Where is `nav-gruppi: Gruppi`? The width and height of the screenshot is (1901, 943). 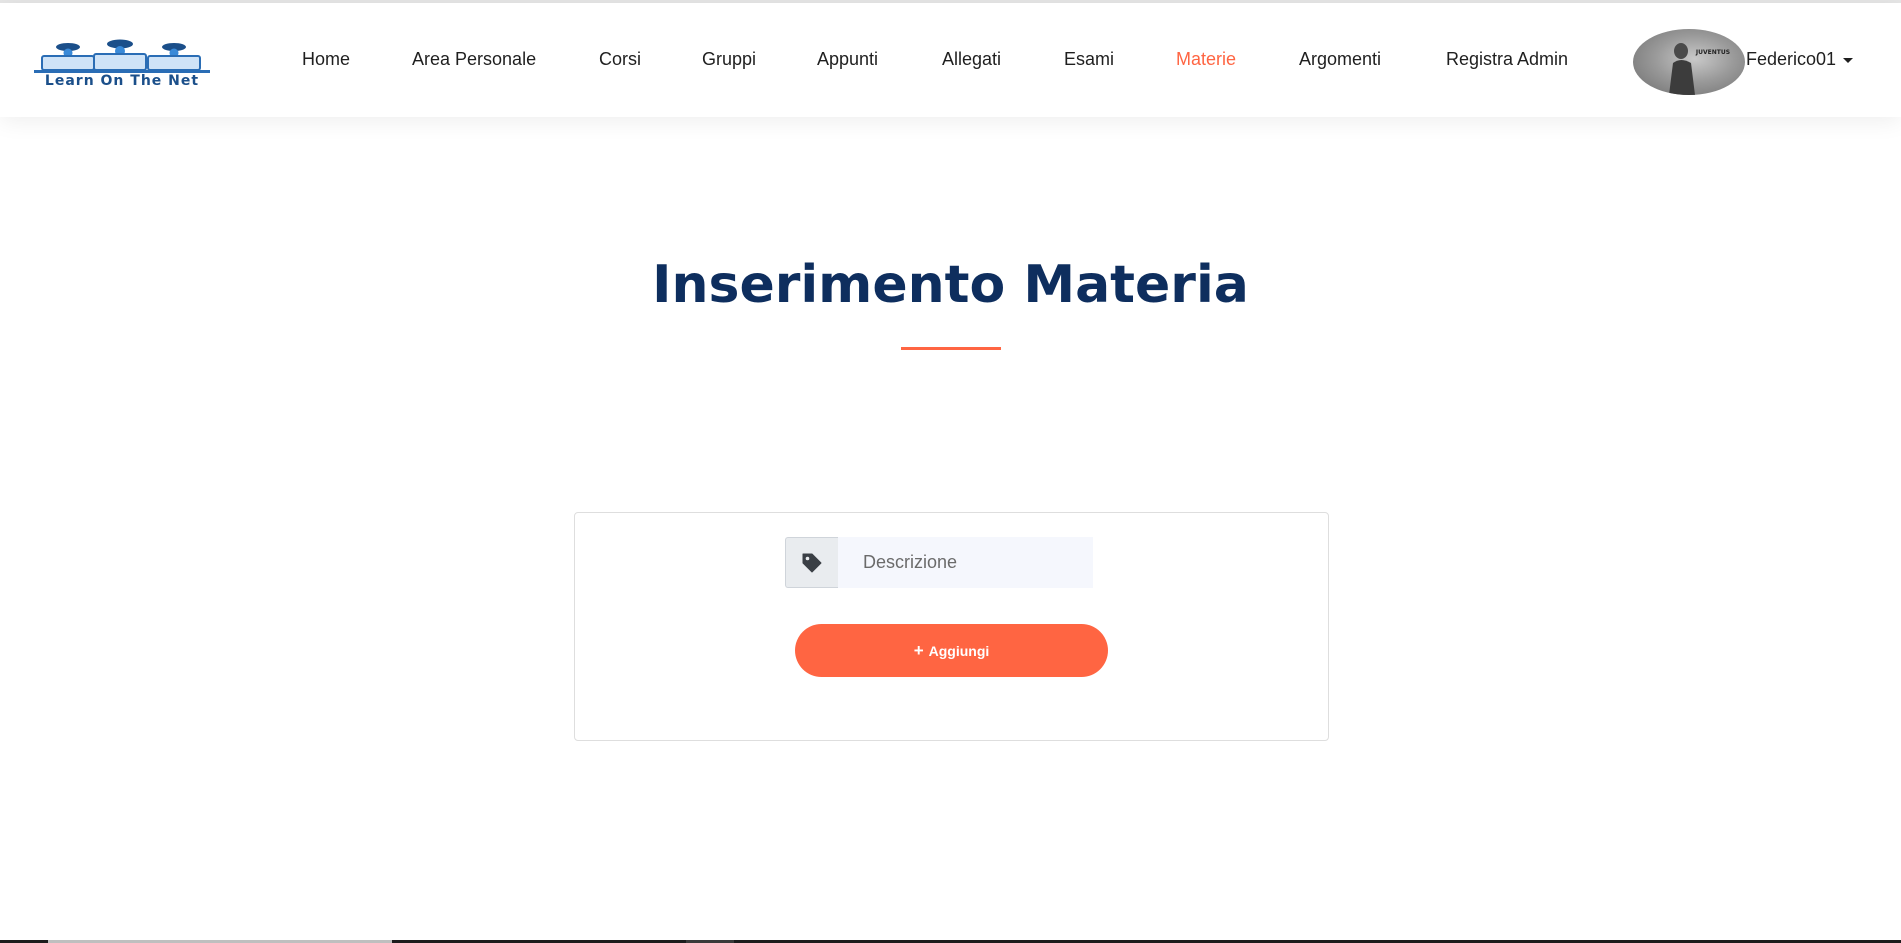
nav-gruppi: Gruppi is located at coordinates (729, 59).